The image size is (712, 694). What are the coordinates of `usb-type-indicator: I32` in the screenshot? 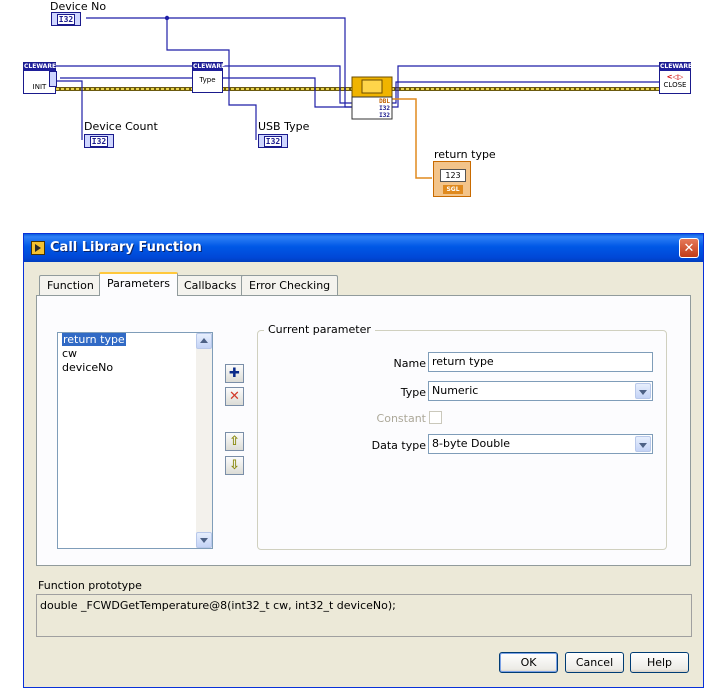 It's located at (273, 141).